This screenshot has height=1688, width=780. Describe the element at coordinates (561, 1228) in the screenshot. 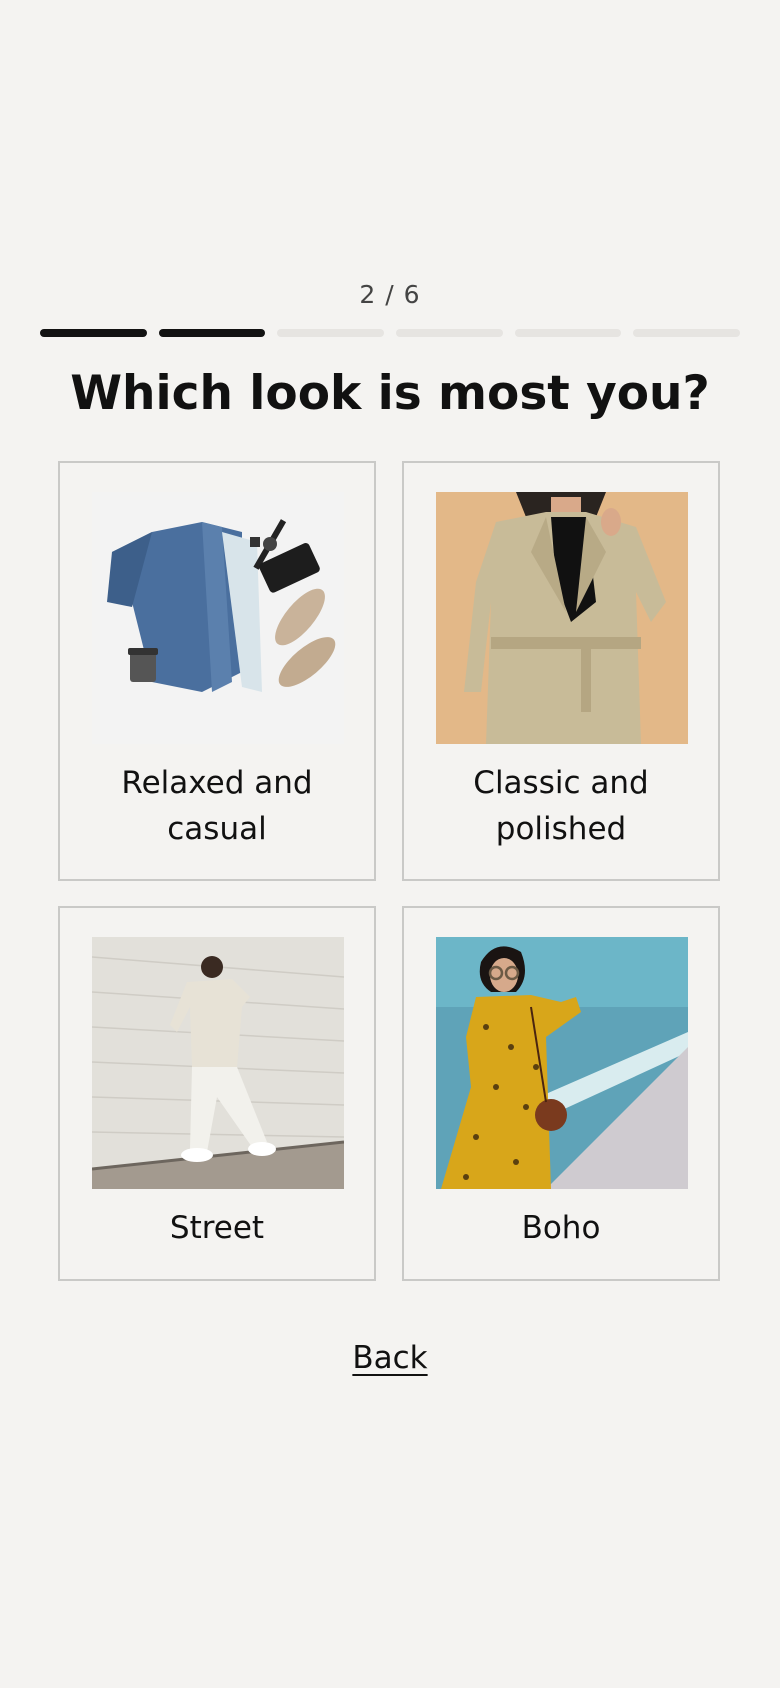

I see `option-label: Boho` at that location.